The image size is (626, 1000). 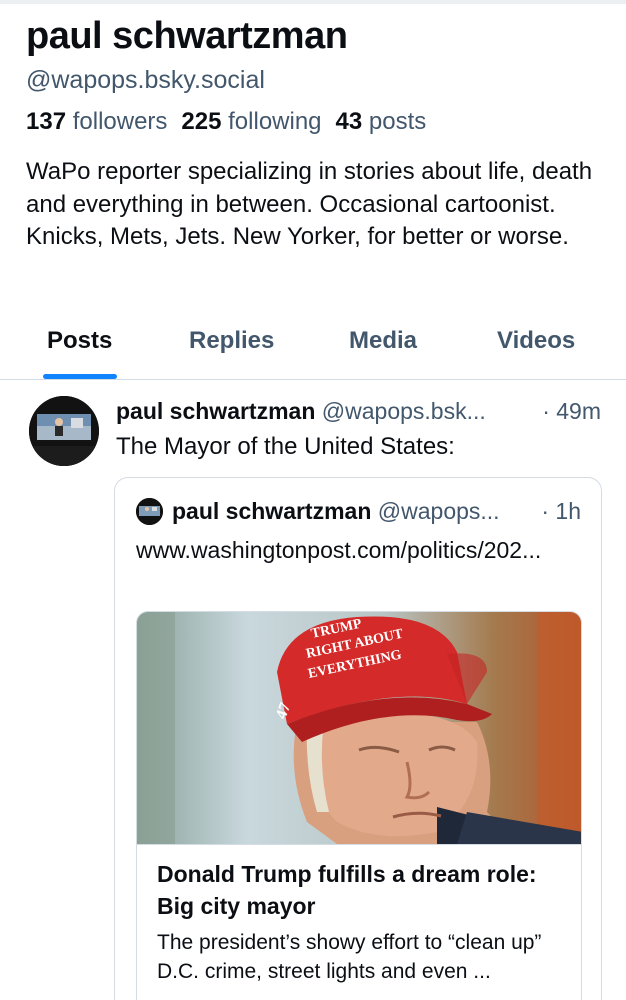 What do you see at coordinates (397, 121) in the screenshot?
I see `posts-label: posts` at bounding box center [397, 121].